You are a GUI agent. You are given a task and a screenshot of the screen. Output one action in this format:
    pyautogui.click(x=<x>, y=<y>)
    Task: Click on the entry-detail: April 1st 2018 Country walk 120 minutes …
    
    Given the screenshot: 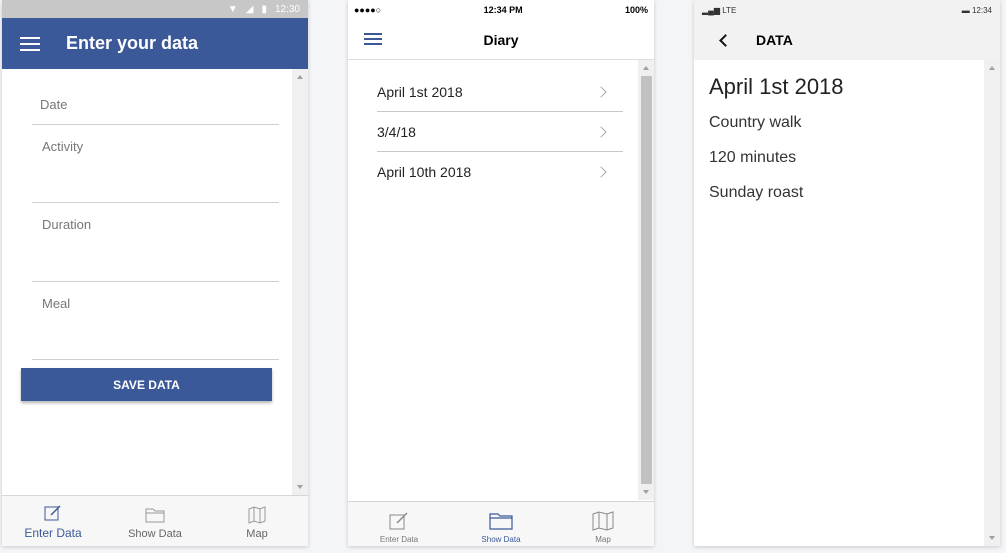 What is the action you would take?
    pyautogui.click(x=839, y=139)
    